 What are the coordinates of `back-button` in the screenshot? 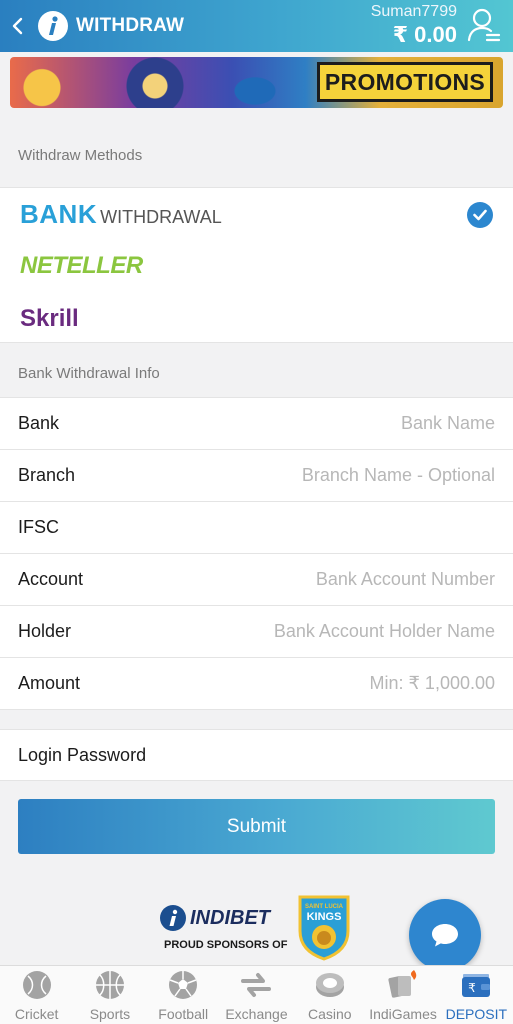 It's located at (18, 26).